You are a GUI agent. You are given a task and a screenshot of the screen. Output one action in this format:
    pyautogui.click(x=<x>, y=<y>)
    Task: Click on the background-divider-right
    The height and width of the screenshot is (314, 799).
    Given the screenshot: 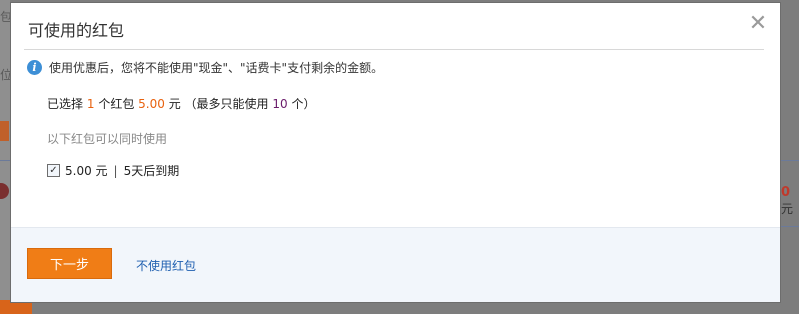 What is the action you would take?
    pyautogui.click(x=790, y=160)
    